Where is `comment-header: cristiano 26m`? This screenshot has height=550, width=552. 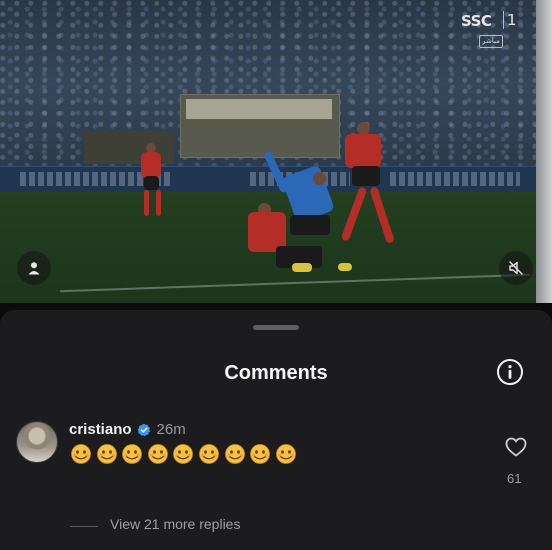 comment-header: cristiano 26m is located at coordinates (127, 429).